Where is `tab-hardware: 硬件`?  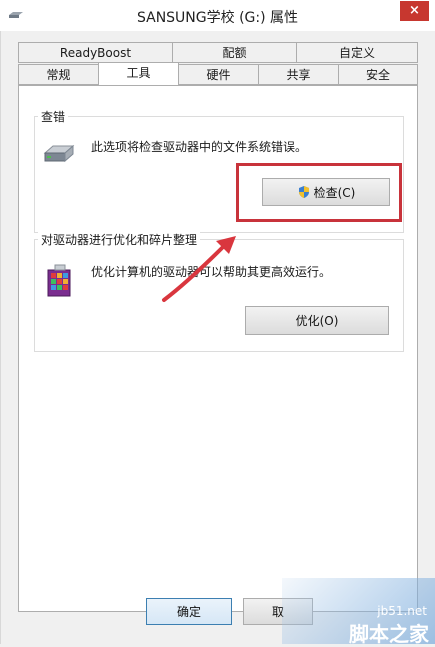
tab-hardware: 硬件 is located at coordinates (218, 74).